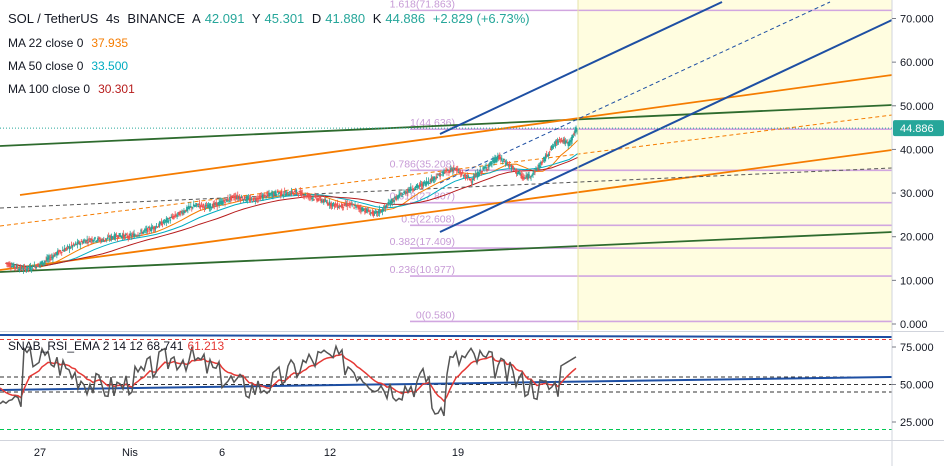  Describe the element at coordinates (316, 18) in the screenshot. I see `low-label: D` at that location.